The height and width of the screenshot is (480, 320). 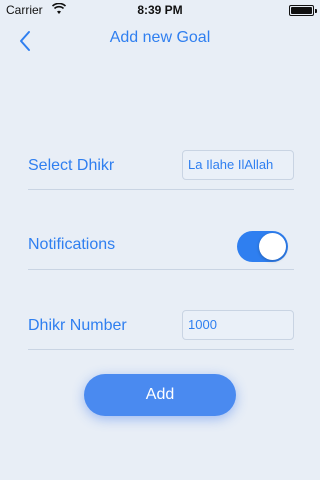 What do you see at coordinates (161, 325) in the screenshot?
I see `dhikr-number-row: Dhikr Number 1000` at bounding box center [161, 325].